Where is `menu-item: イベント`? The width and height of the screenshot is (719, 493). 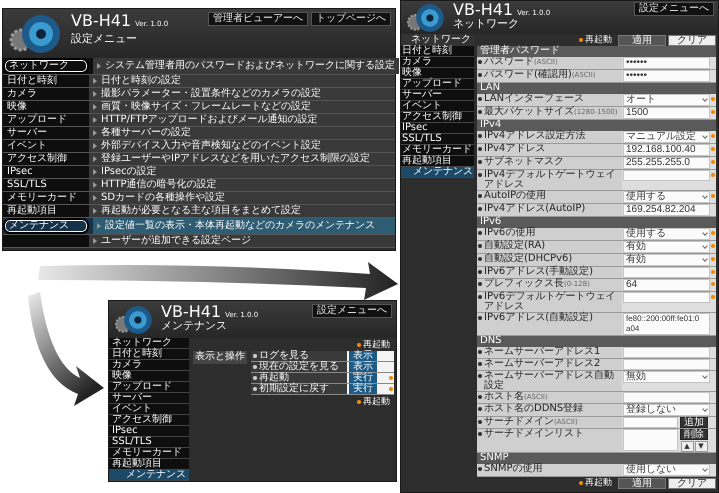 menu-item: イベント is located at coordinates (46, 146).